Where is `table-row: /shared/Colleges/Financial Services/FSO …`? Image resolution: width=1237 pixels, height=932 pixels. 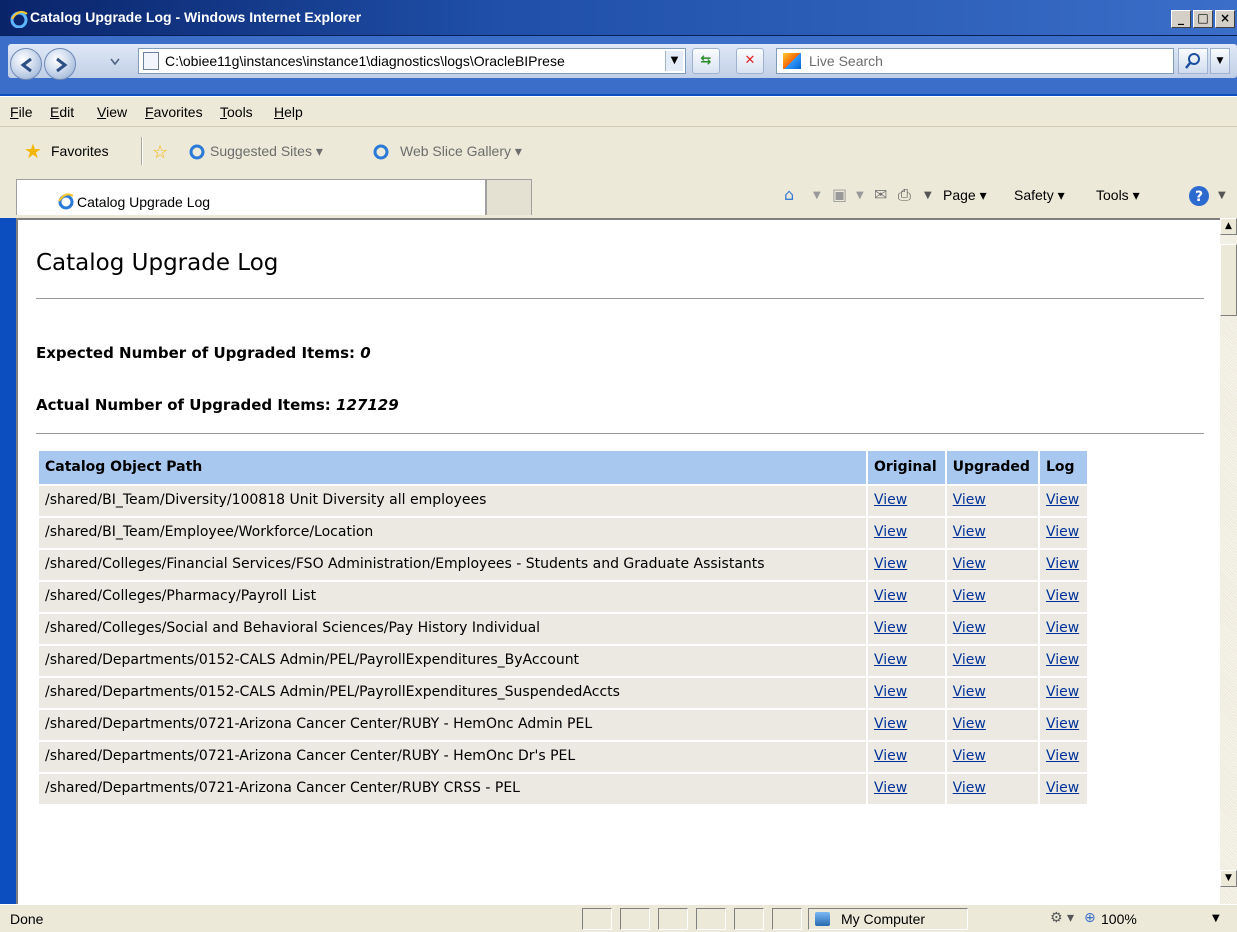 table-row: /shared/Colleges/Financial Services/FSO … is located at coordinates (563, 565).